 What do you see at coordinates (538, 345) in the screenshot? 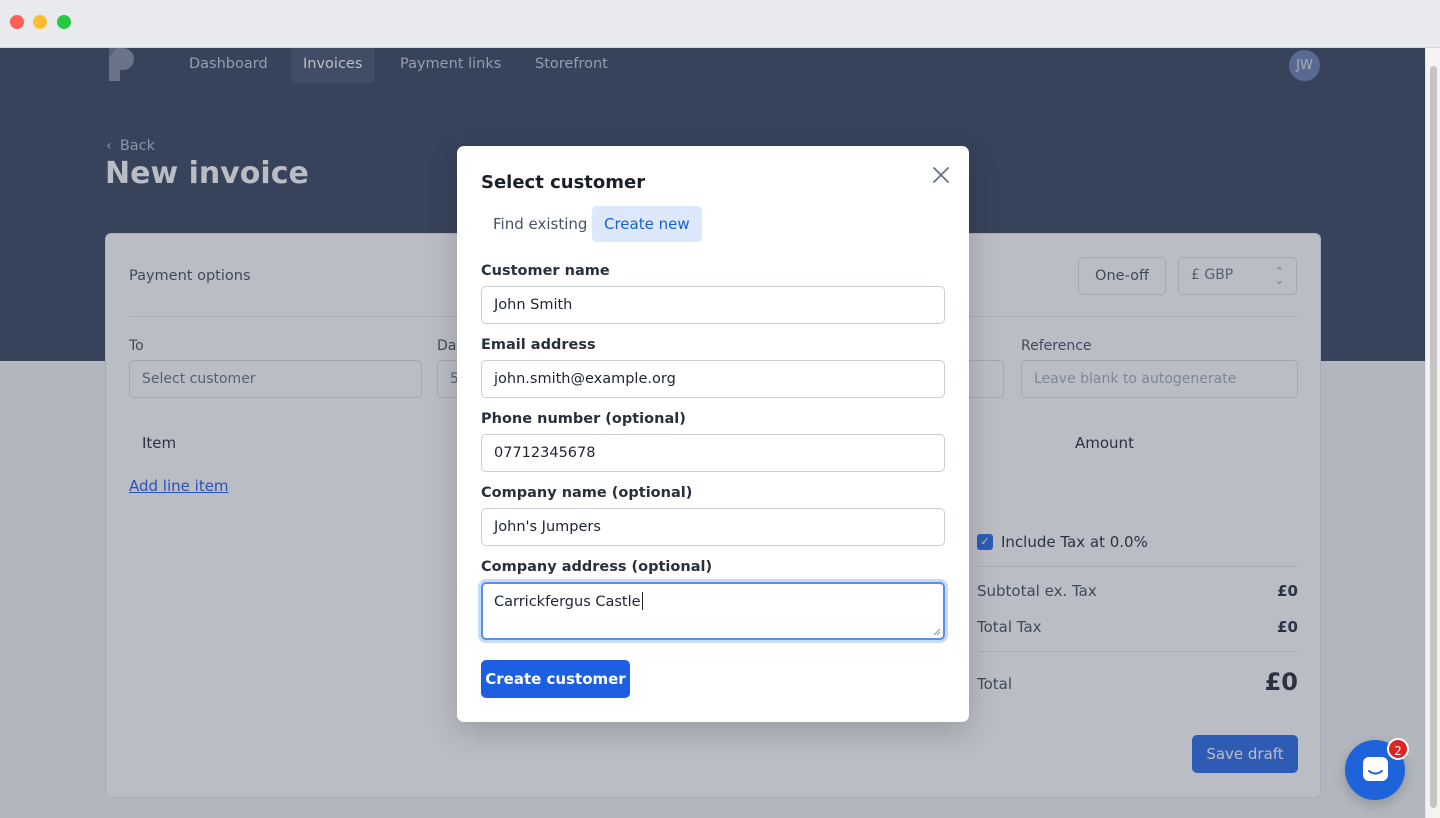
I see `email-label: Email address` at bounding box center [538, 345].